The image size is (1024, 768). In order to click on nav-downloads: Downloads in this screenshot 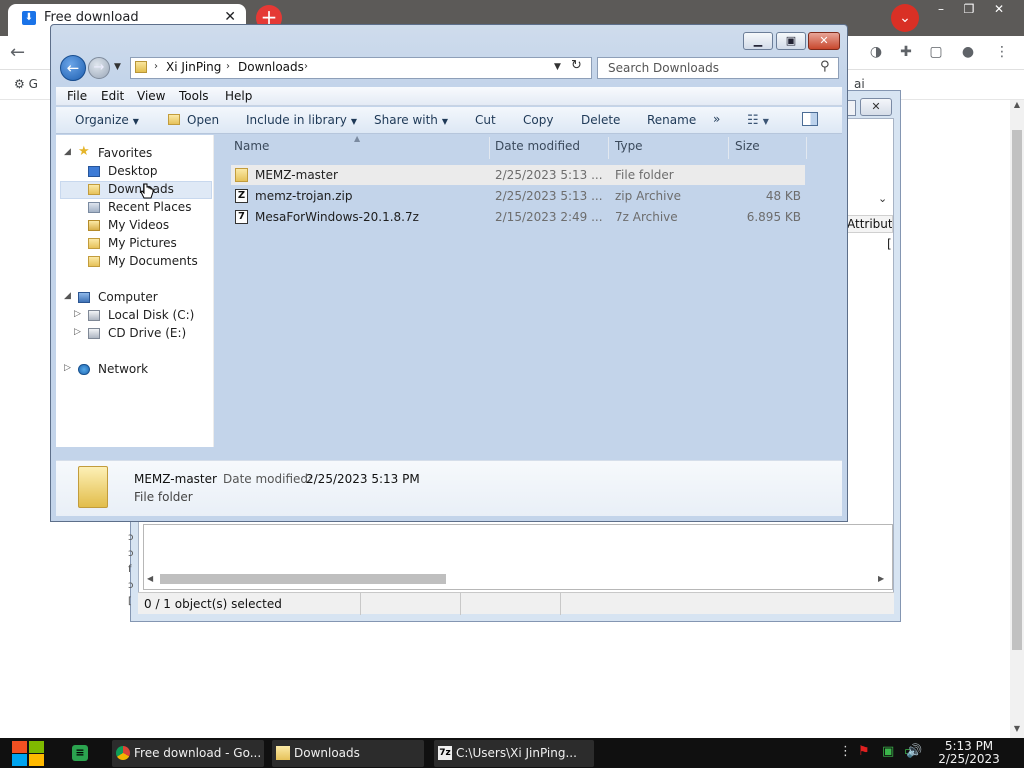, I will do `click(136, 190)`.